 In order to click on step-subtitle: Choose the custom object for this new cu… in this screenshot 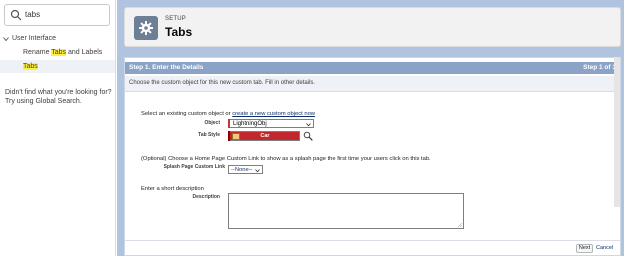, I will do `click(222, 83)`.